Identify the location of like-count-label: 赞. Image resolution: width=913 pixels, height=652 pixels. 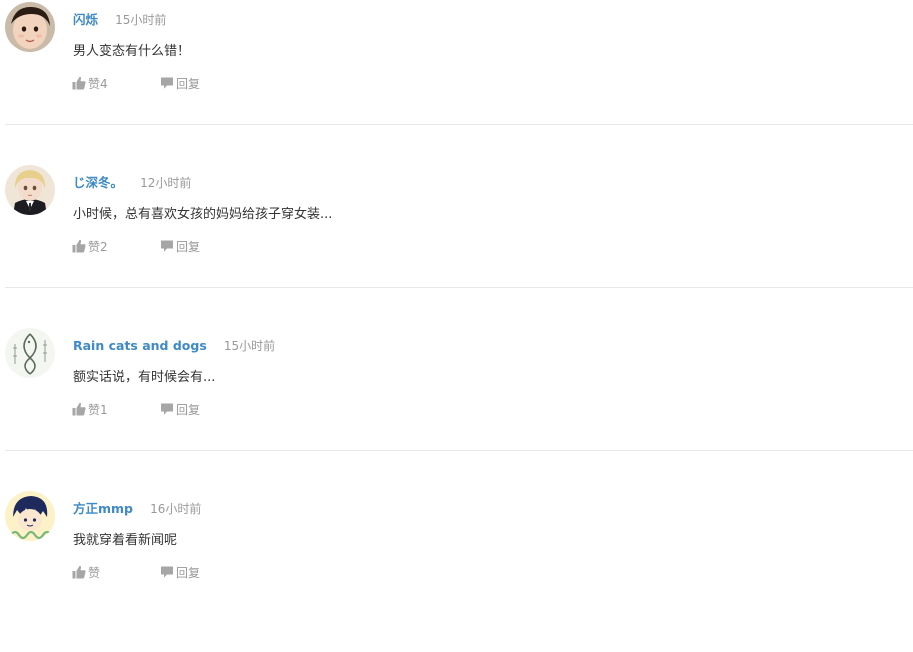
(94, 573).